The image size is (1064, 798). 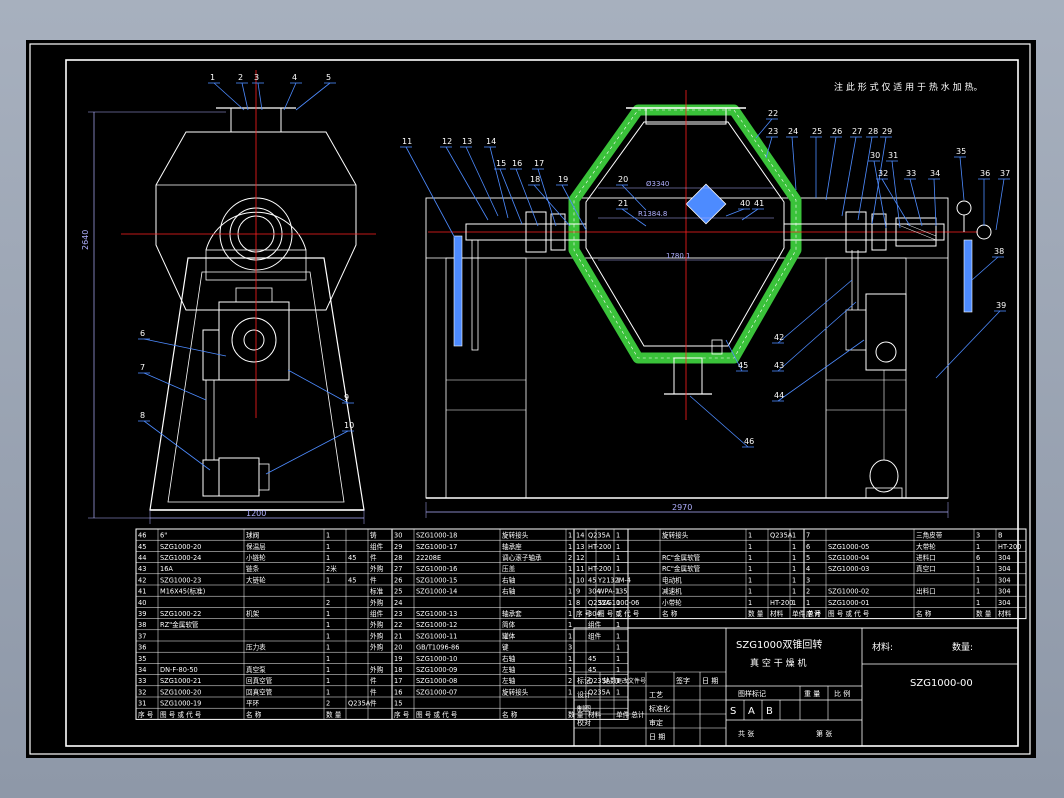 I want to click on dim-inner-3: 1780.1, so click(x=678, y=256).